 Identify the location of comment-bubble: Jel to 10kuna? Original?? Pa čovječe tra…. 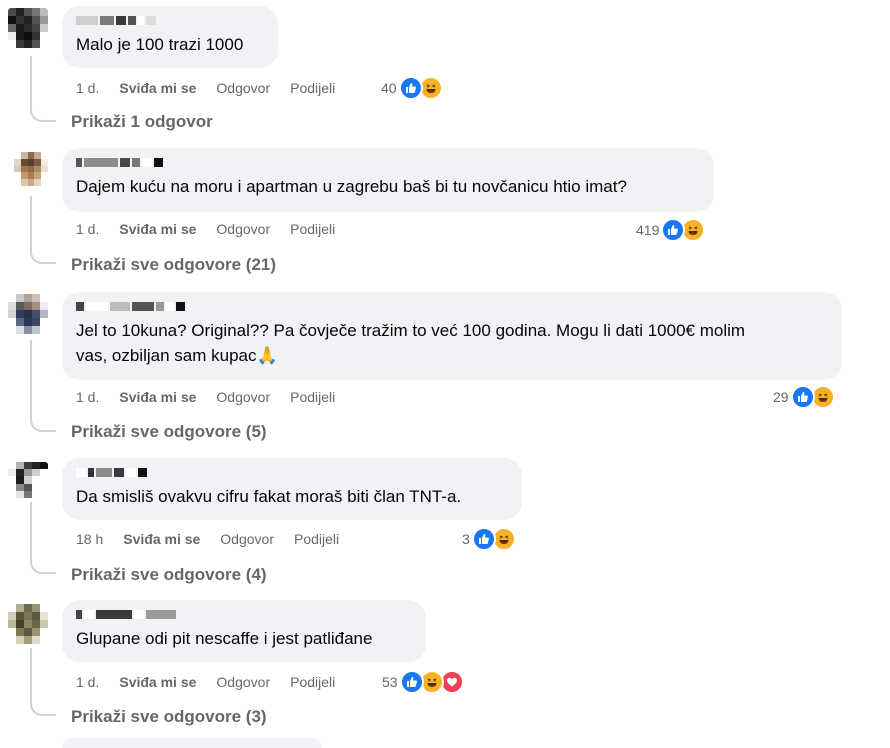
(452, 336).